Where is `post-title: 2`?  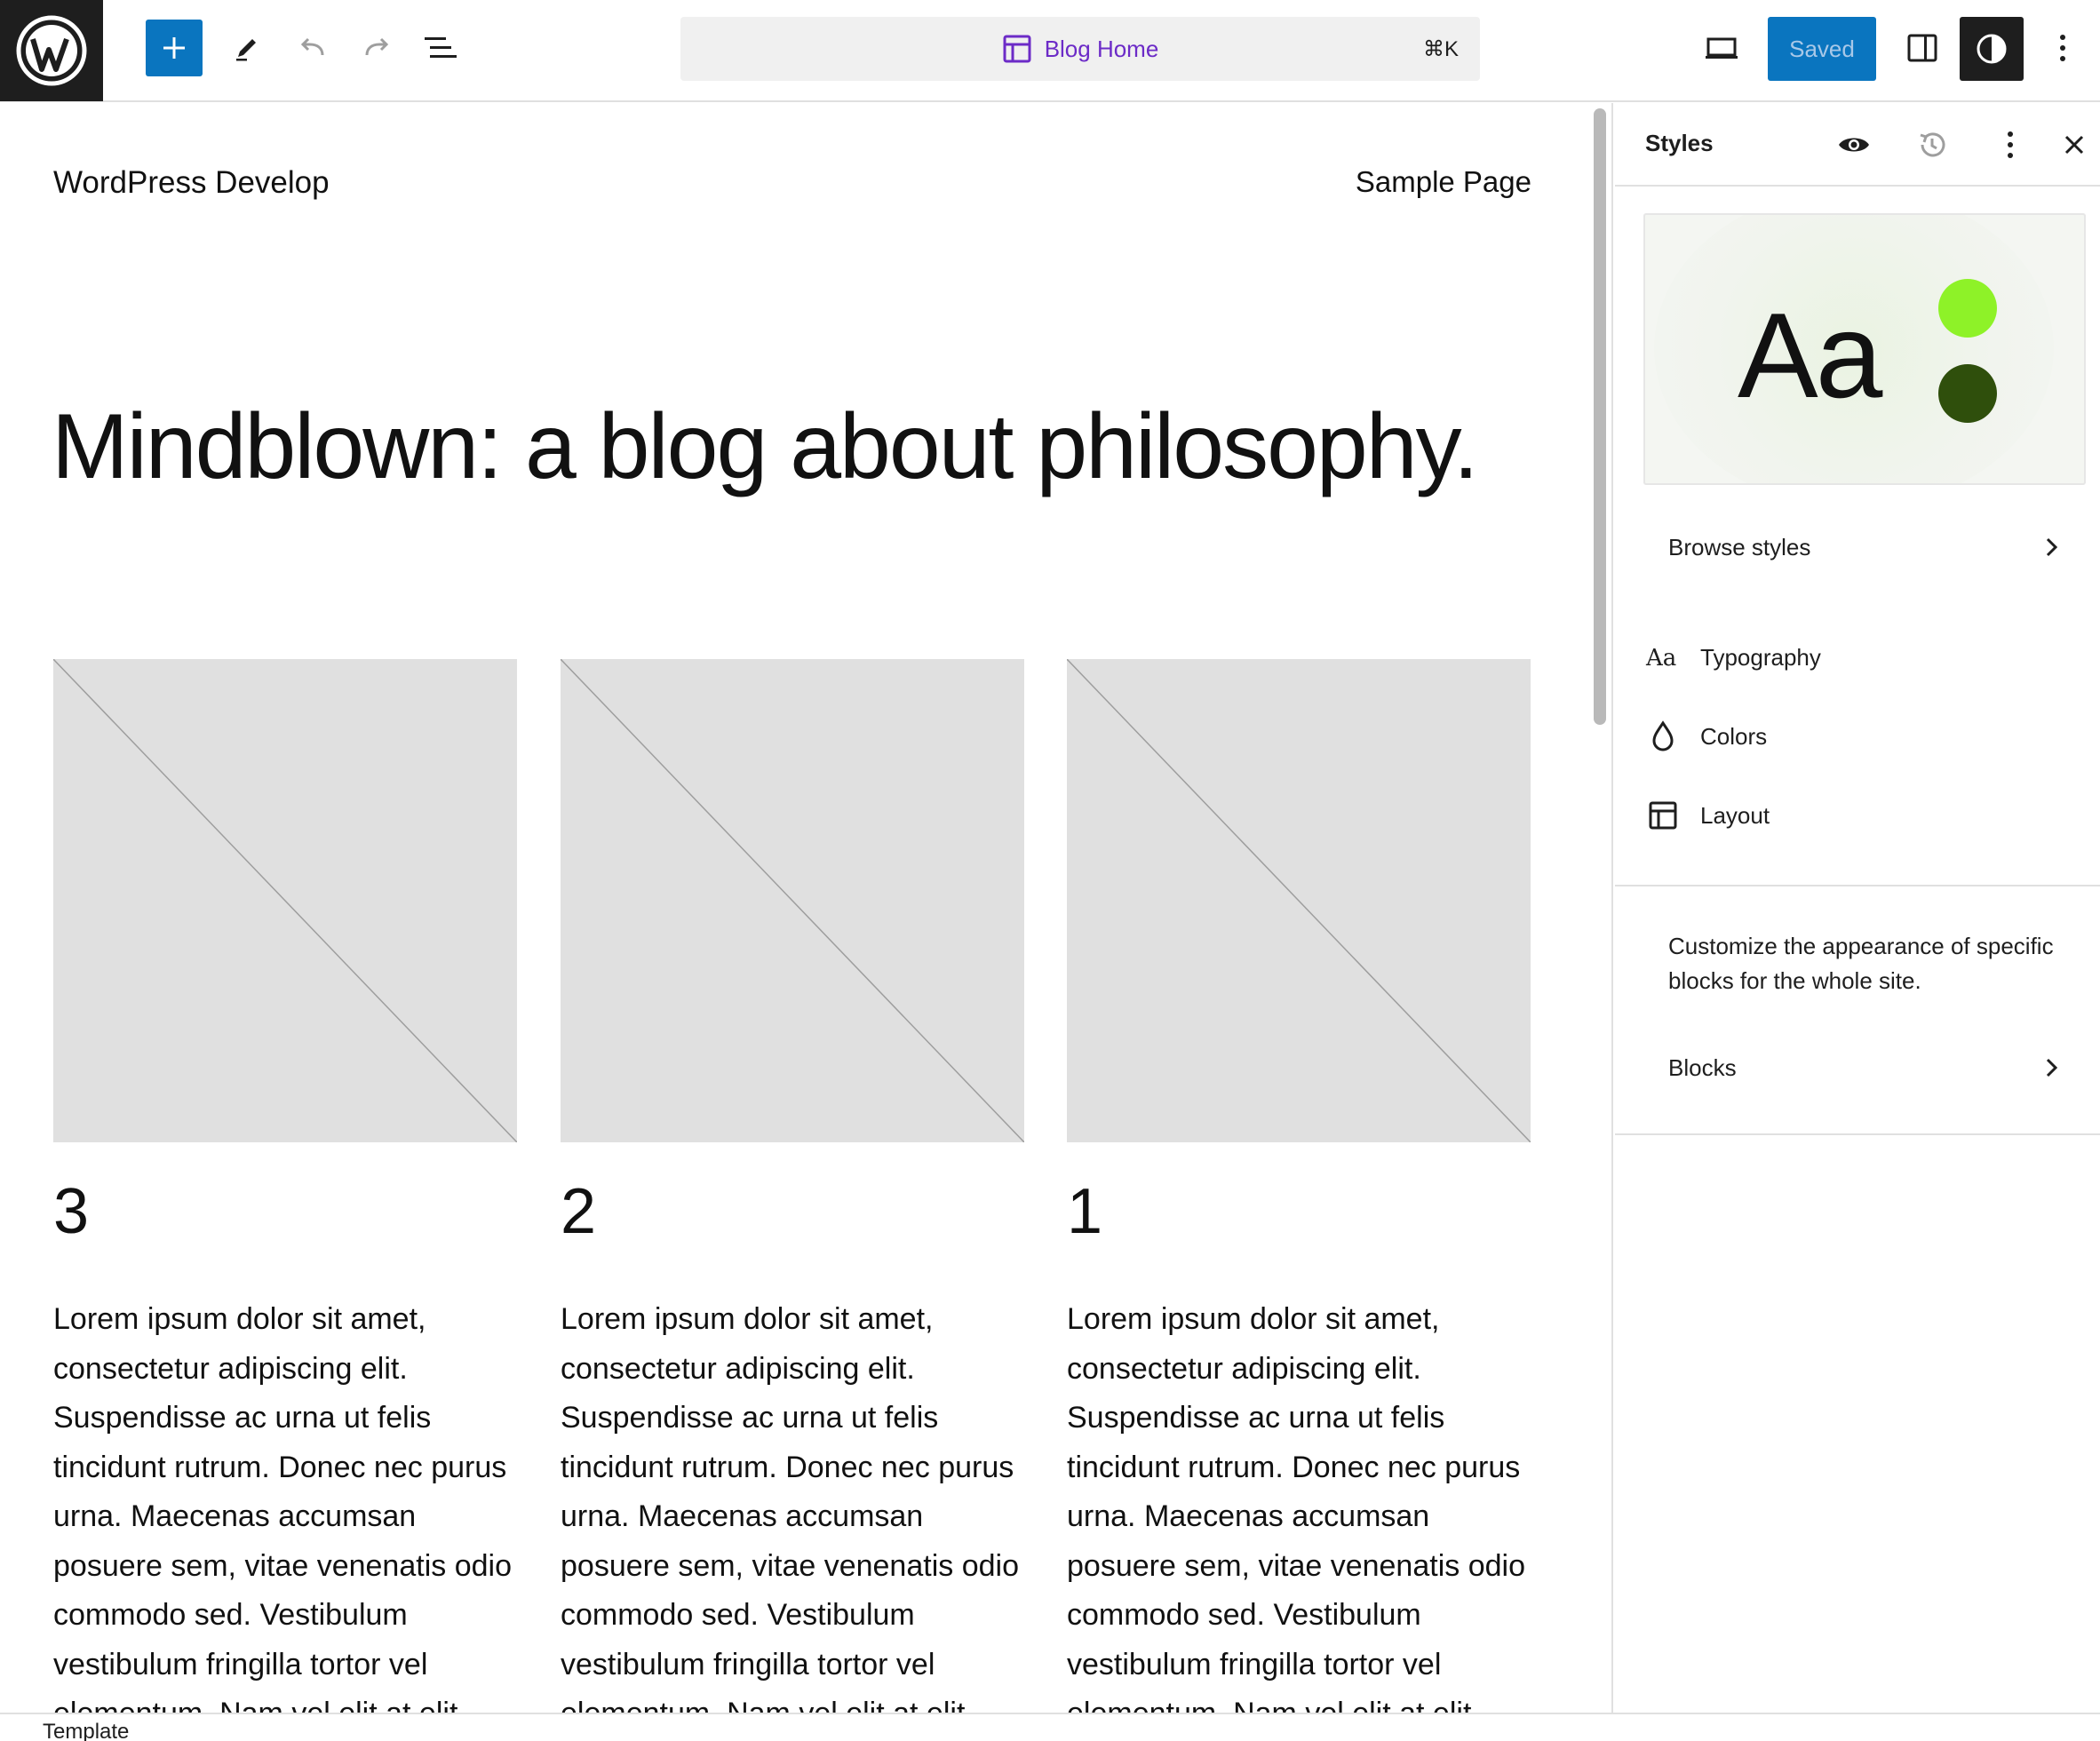 post-title: 2 is located at coordinates (792, 1212).